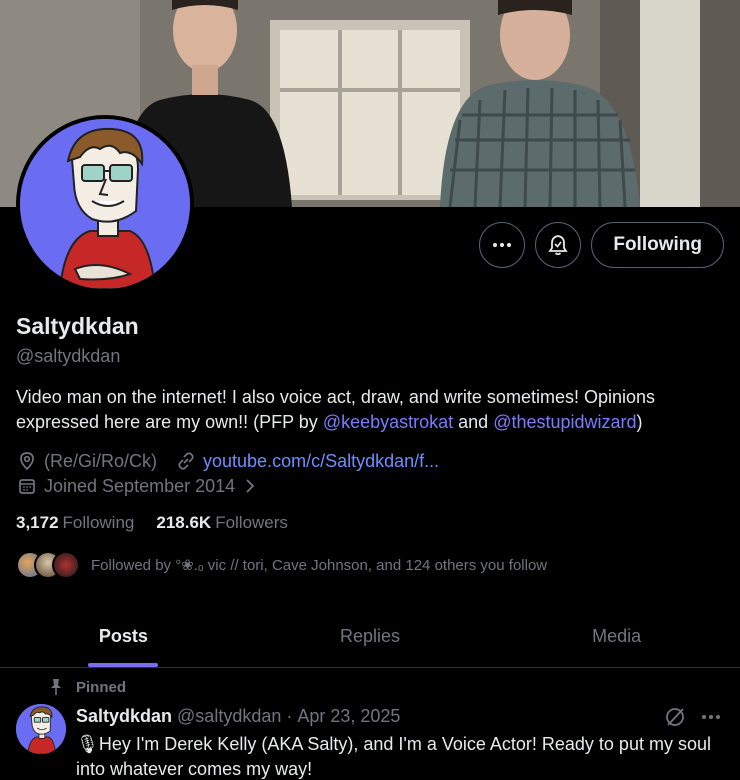 This screenshot has width=740, height=780. What do you see at coordinates (124, 716) in the screenshot?
I see `post-author: Saltydkdan` at bounding box center [124, 716].